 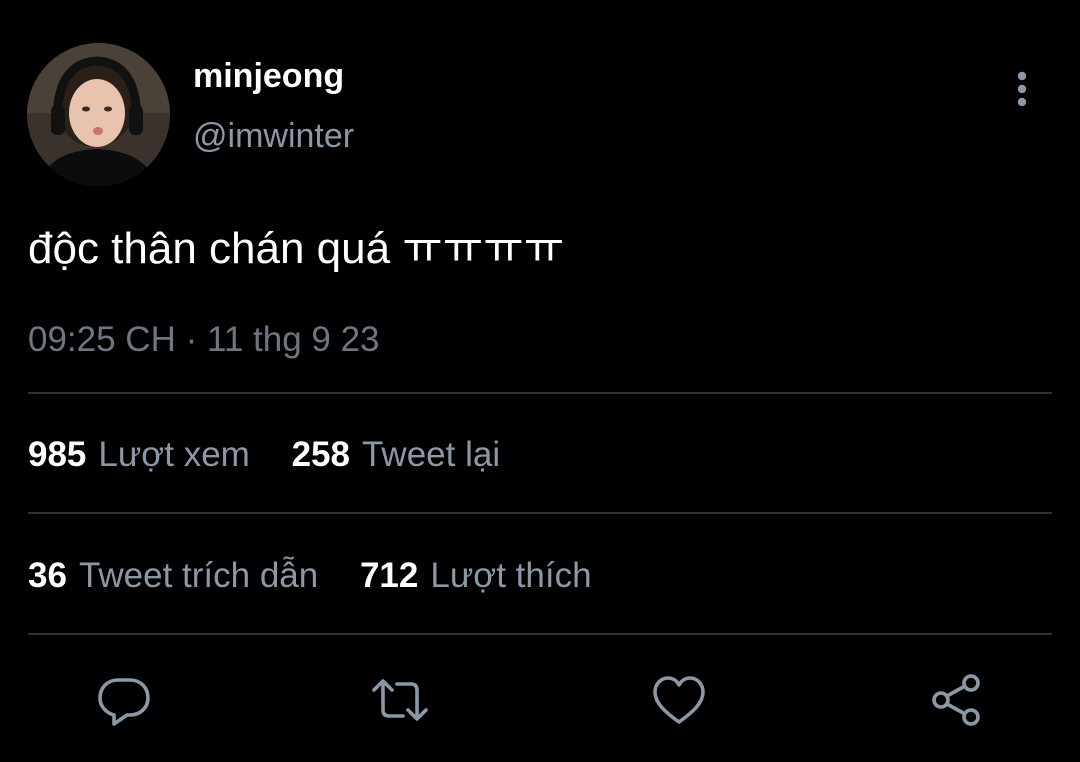 I want to click on views-label: Lượt xem, so click(x=174, y=454).